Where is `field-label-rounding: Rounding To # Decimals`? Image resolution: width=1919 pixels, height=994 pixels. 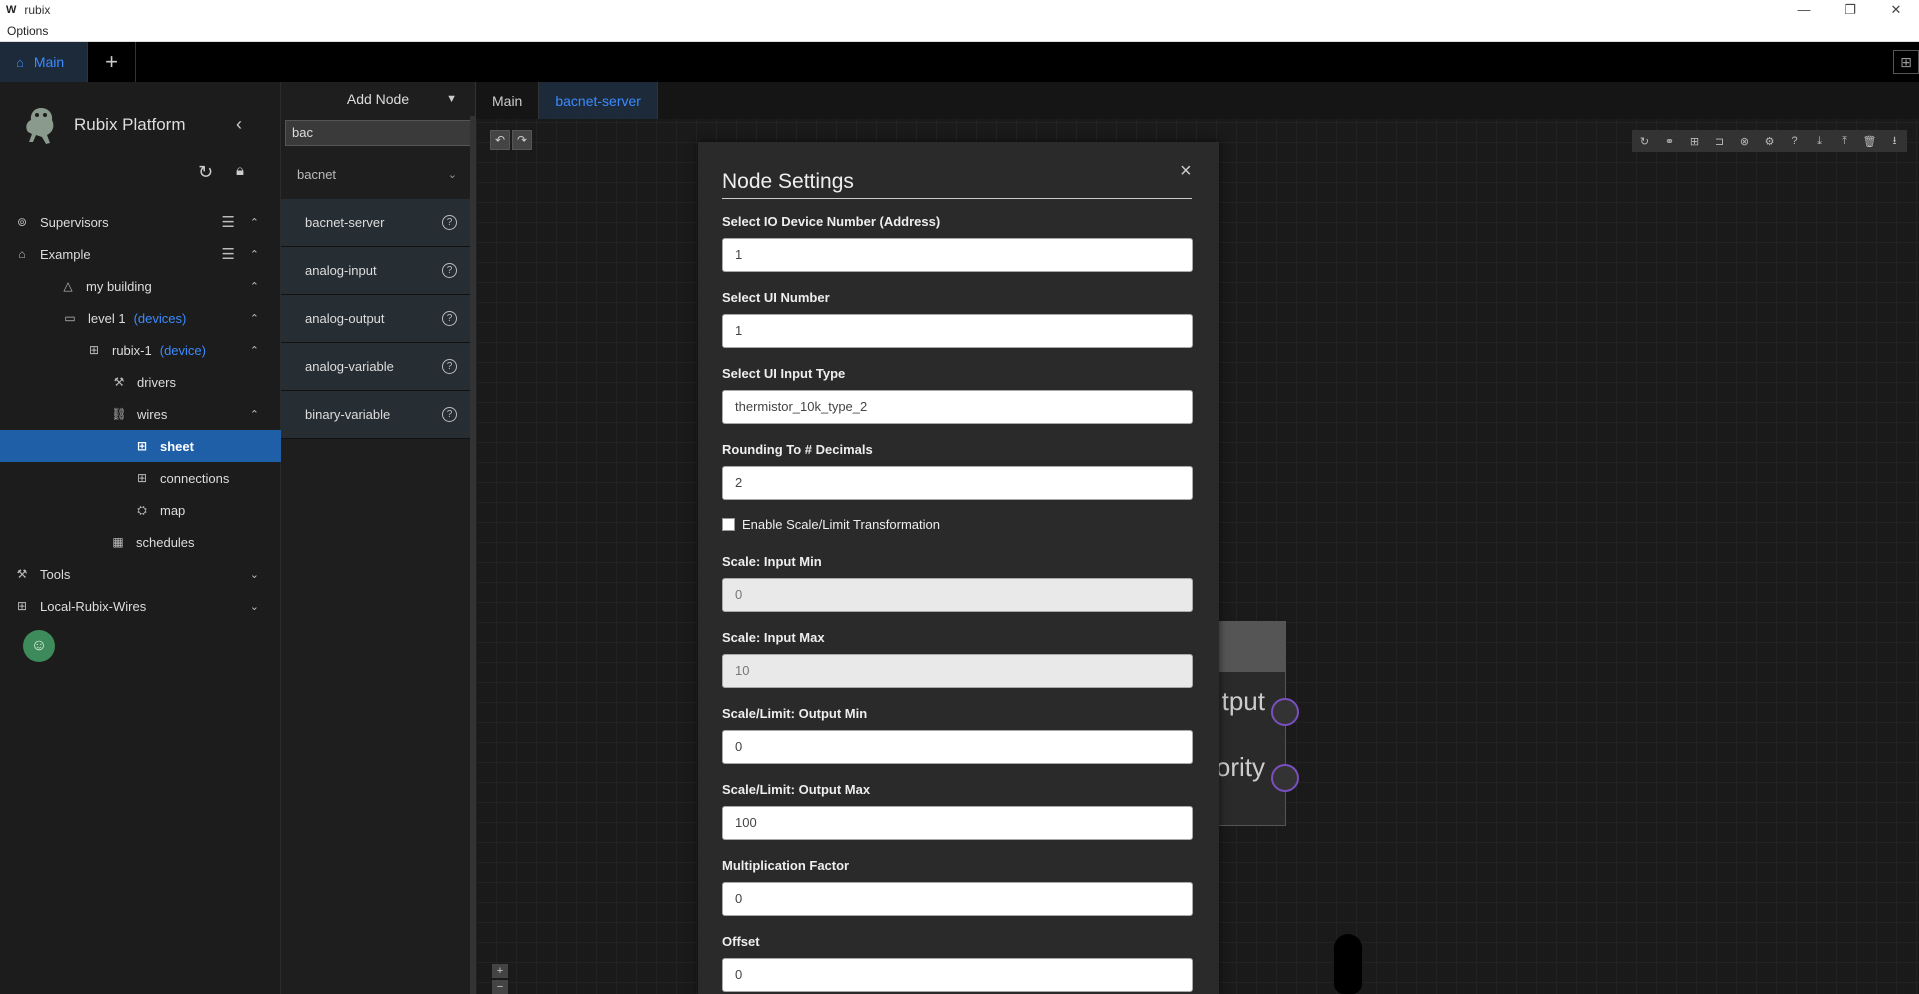
field-label-rounding: Rounding To # Decimals is located at coordinates (797, 449).